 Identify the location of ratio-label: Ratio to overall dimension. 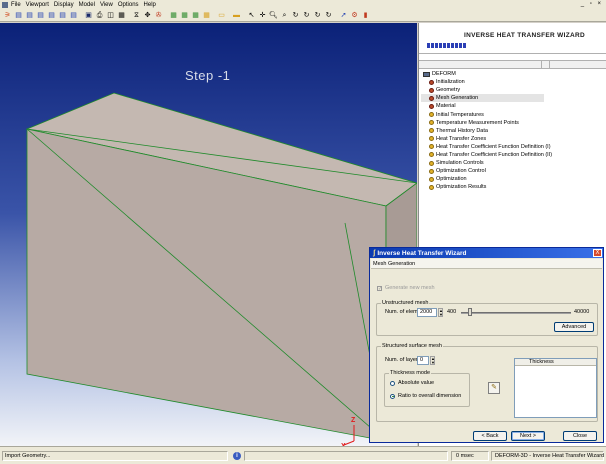
(430, 396).